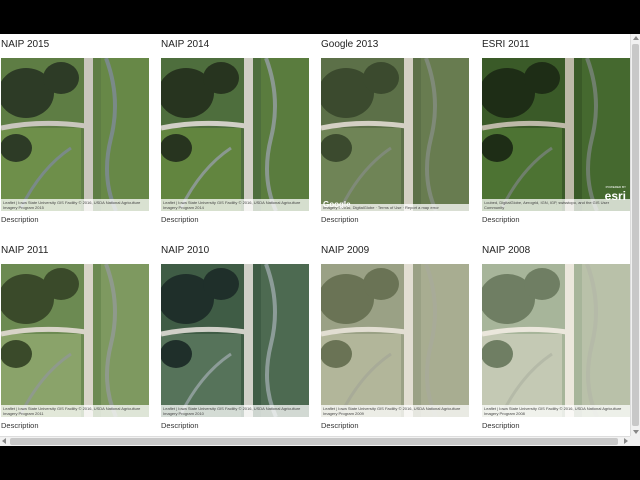 This screenshot has height=480, width=640. What do you see at coordinates (350, 44) in the screenshot?
I see `imagery-title: Google 2013` at bounding box center [350, 44].